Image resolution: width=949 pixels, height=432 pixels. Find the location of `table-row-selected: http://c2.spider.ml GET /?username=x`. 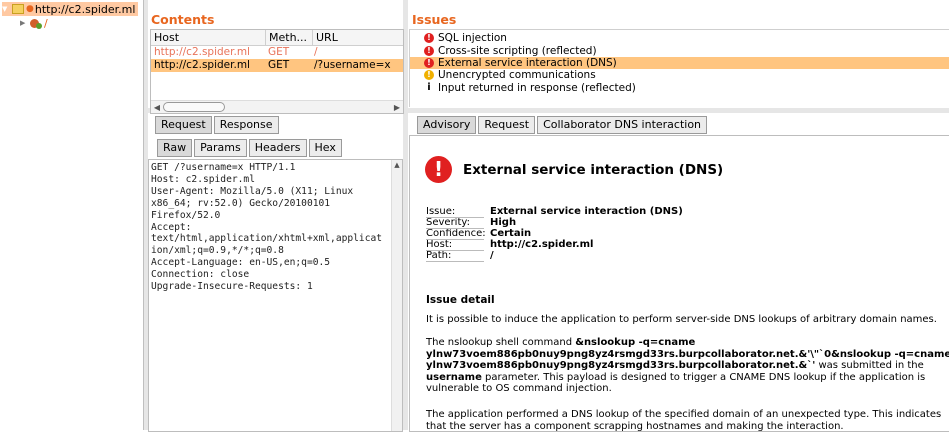

table-row-selected: http://c2.spider.ml GET /?username=x is located at coordinates (277, 65).